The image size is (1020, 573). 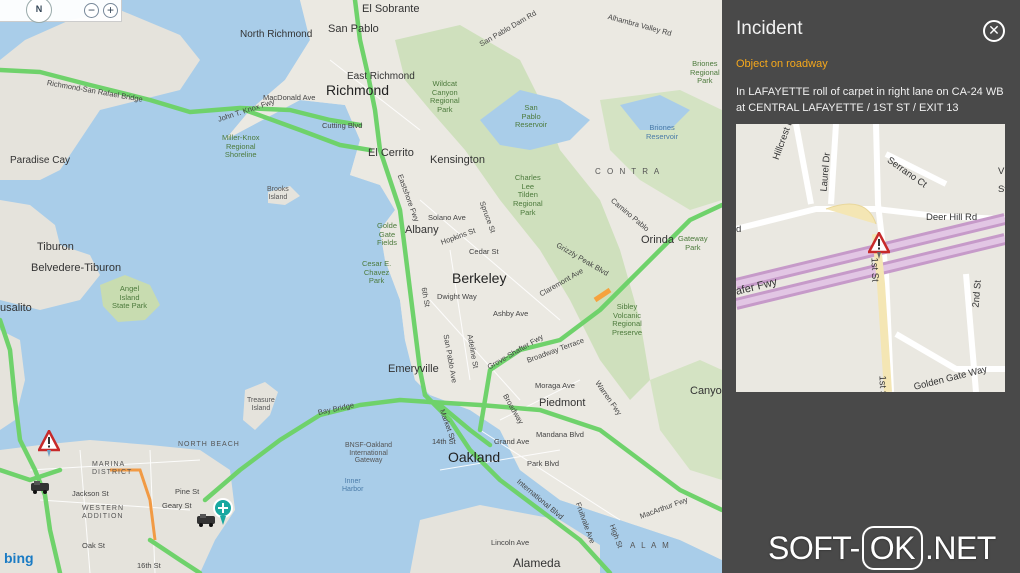 What do you see at coordinates (358, 90) in the screenshot?
I see `label-richmond: Richmond` at bounding box center [358, 90].